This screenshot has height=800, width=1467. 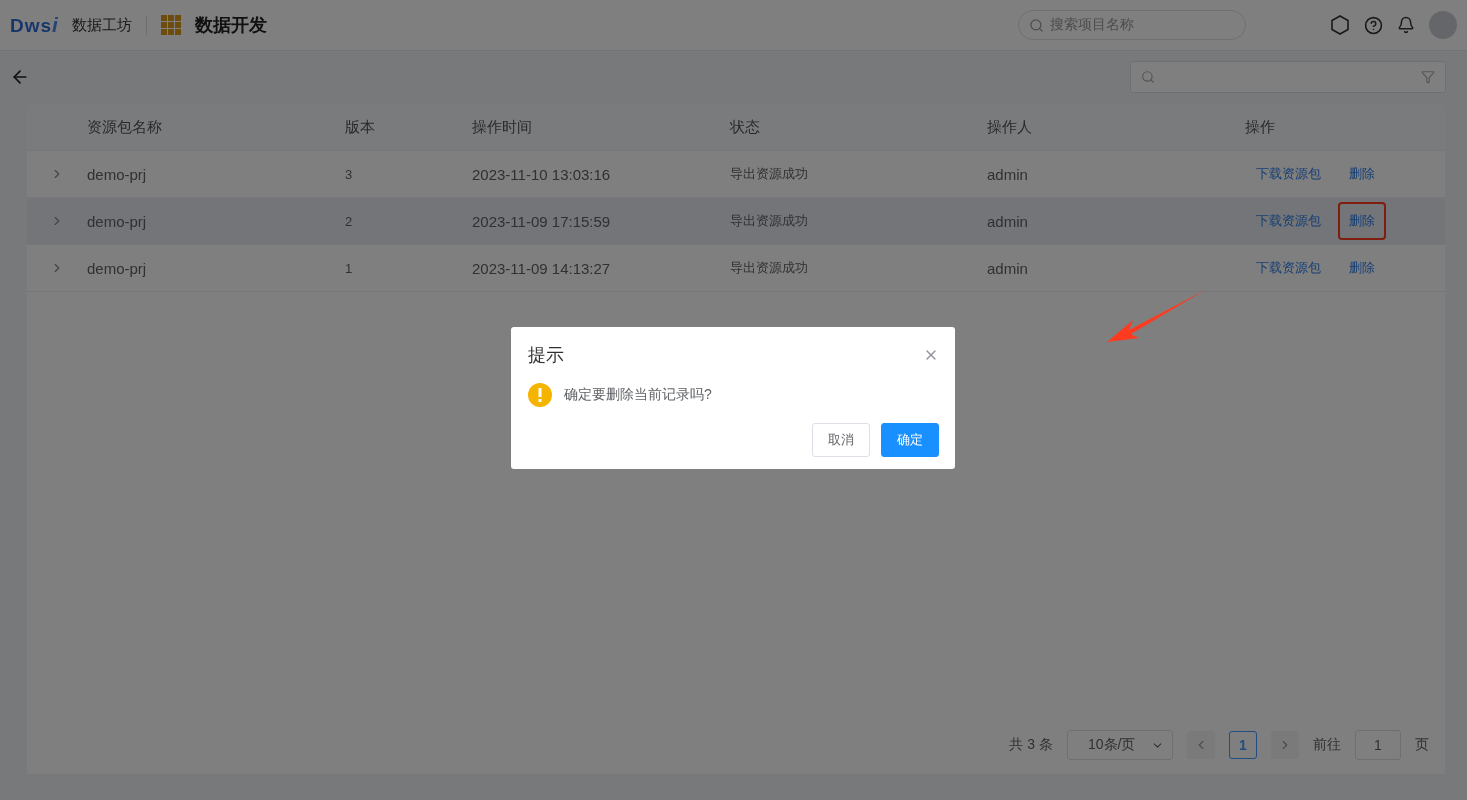 I want to click on table-row: demo-prj 2 2023-11-09 17:15:59 导出资源成功 admin 下载资源包 删除, so click(x=736, y=221).